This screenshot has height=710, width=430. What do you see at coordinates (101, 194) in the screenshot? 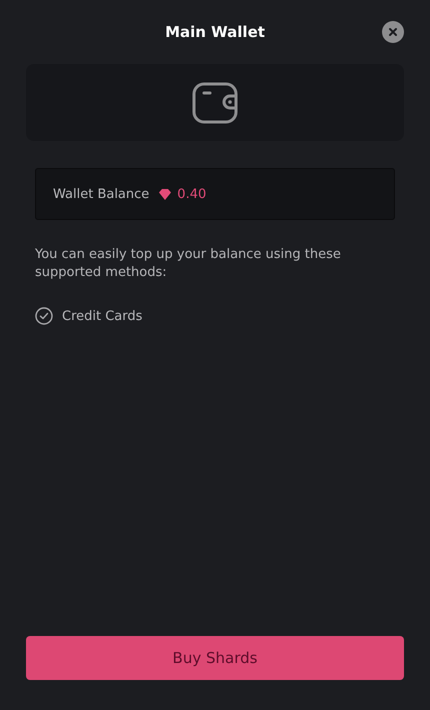
I see `balance-label: Wallet Balance` at bounding box center [101, 194].